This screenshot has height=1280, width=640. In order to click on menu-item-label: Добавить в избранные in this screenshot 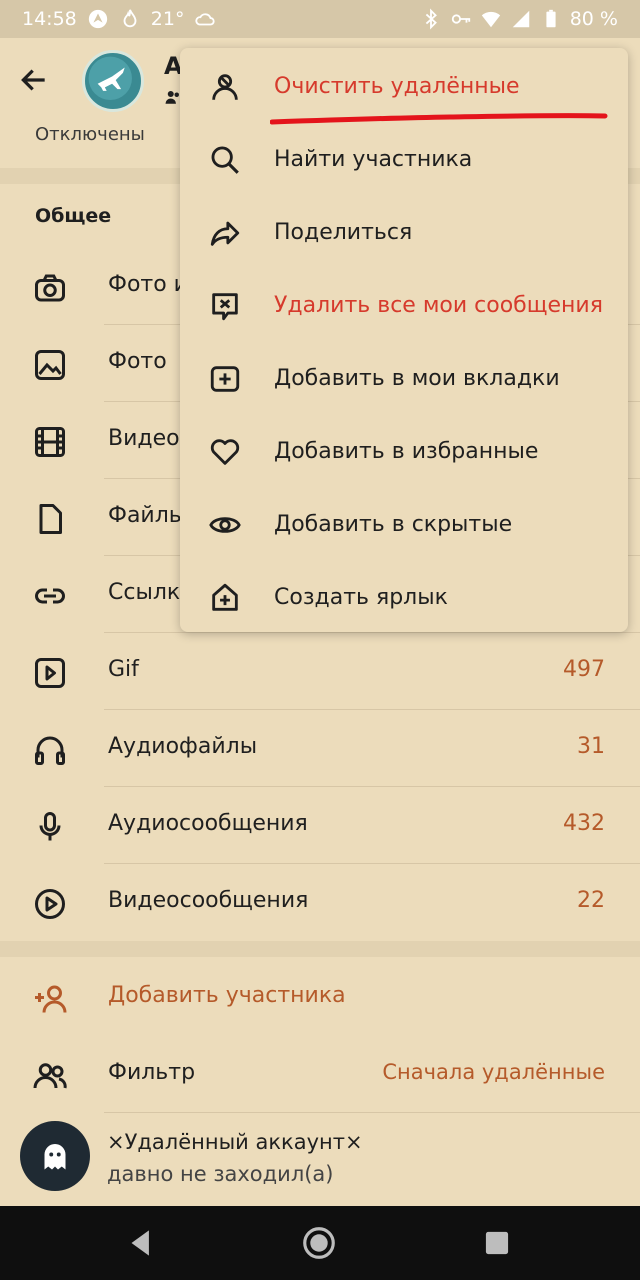, I will do `click(406, 451)`.